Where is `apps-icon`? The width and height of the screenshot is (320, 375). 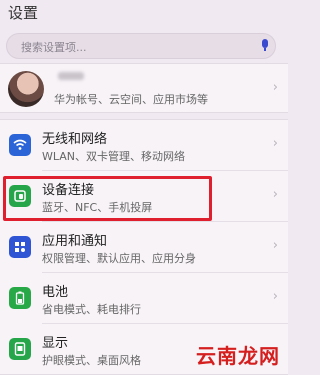 apps-icon is located at coordinates (20, 247).